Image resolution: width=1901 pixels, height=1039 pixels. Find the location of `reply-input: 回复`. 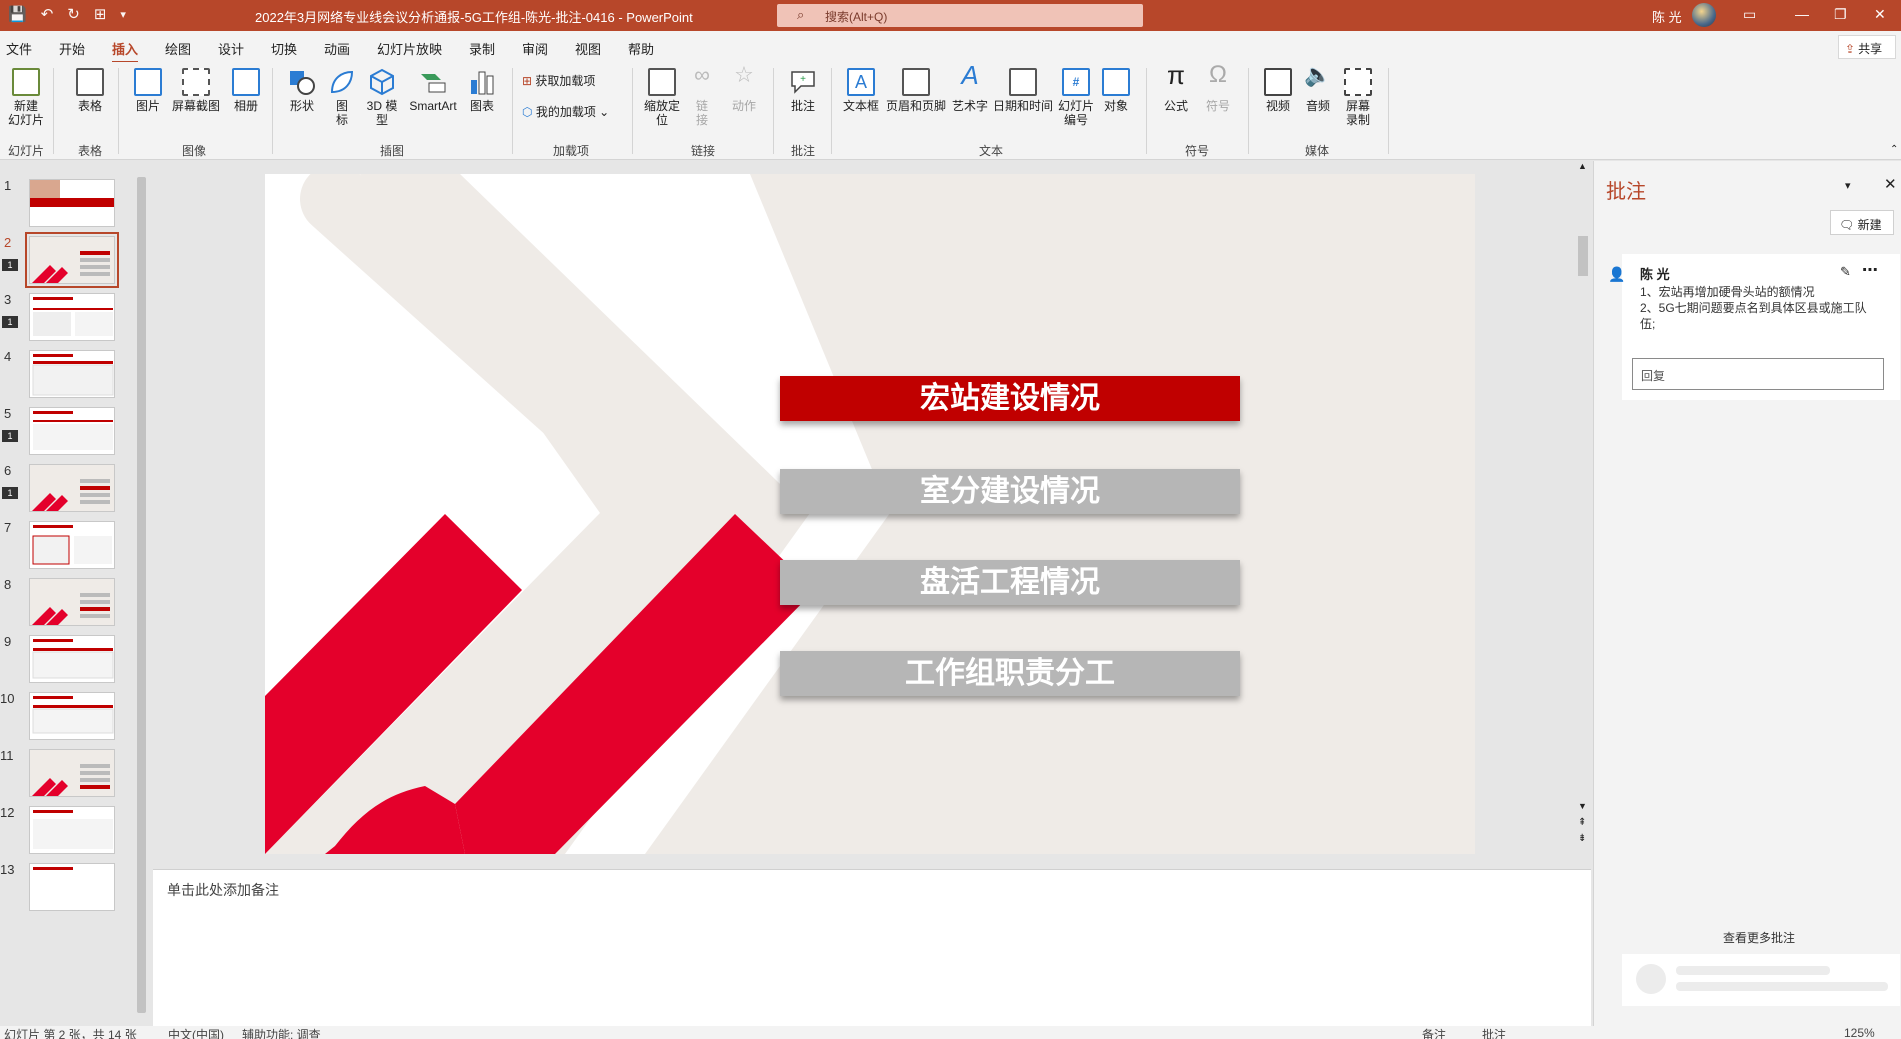

reply-input: 回复 is located at coordinates (1758, 374).